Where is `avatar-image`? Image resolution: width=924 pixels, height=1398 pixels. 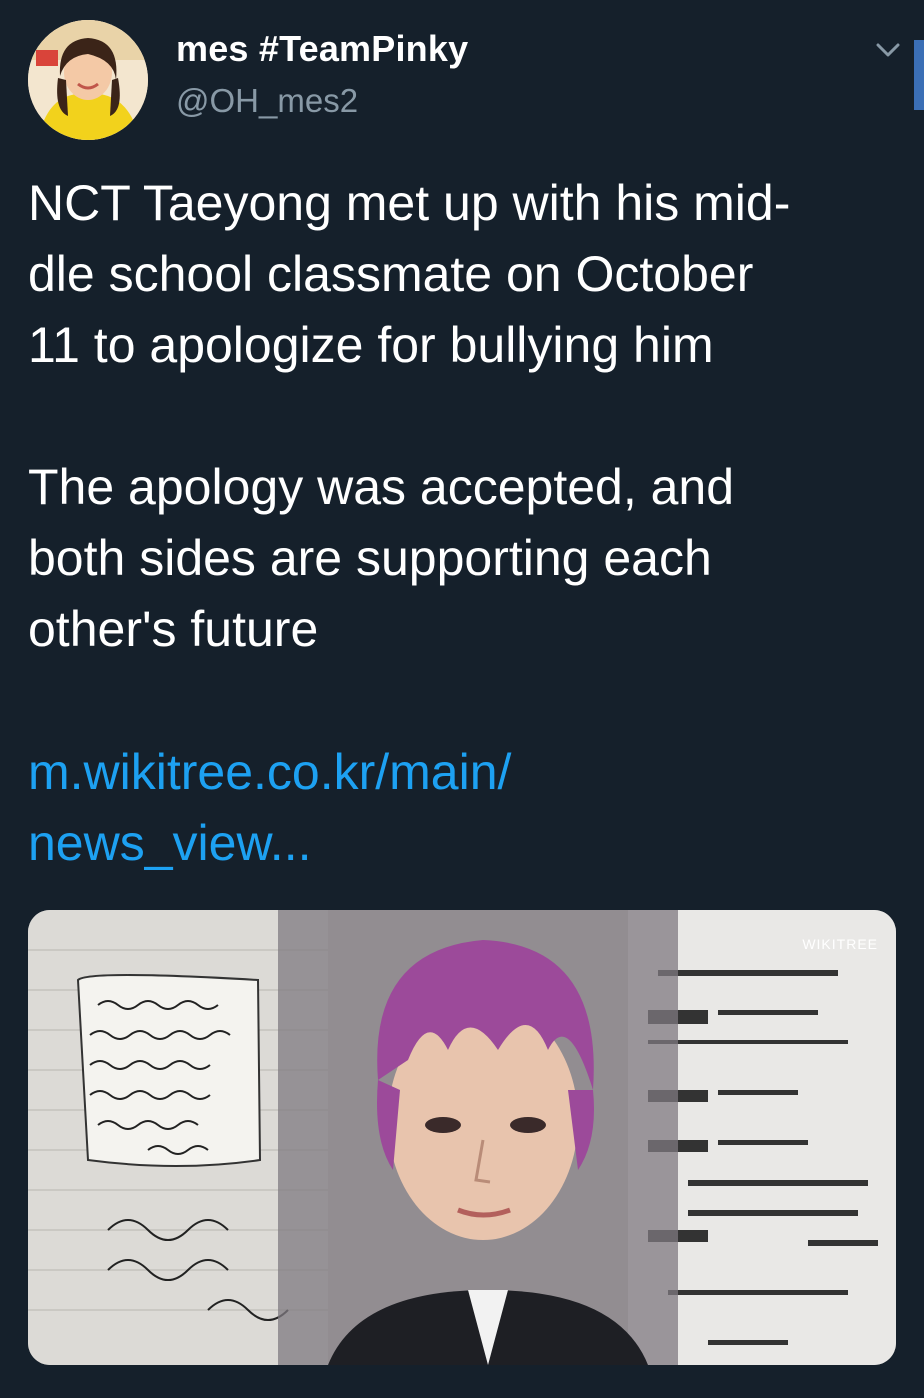
avatar-image is located at coordinates (88, 80).